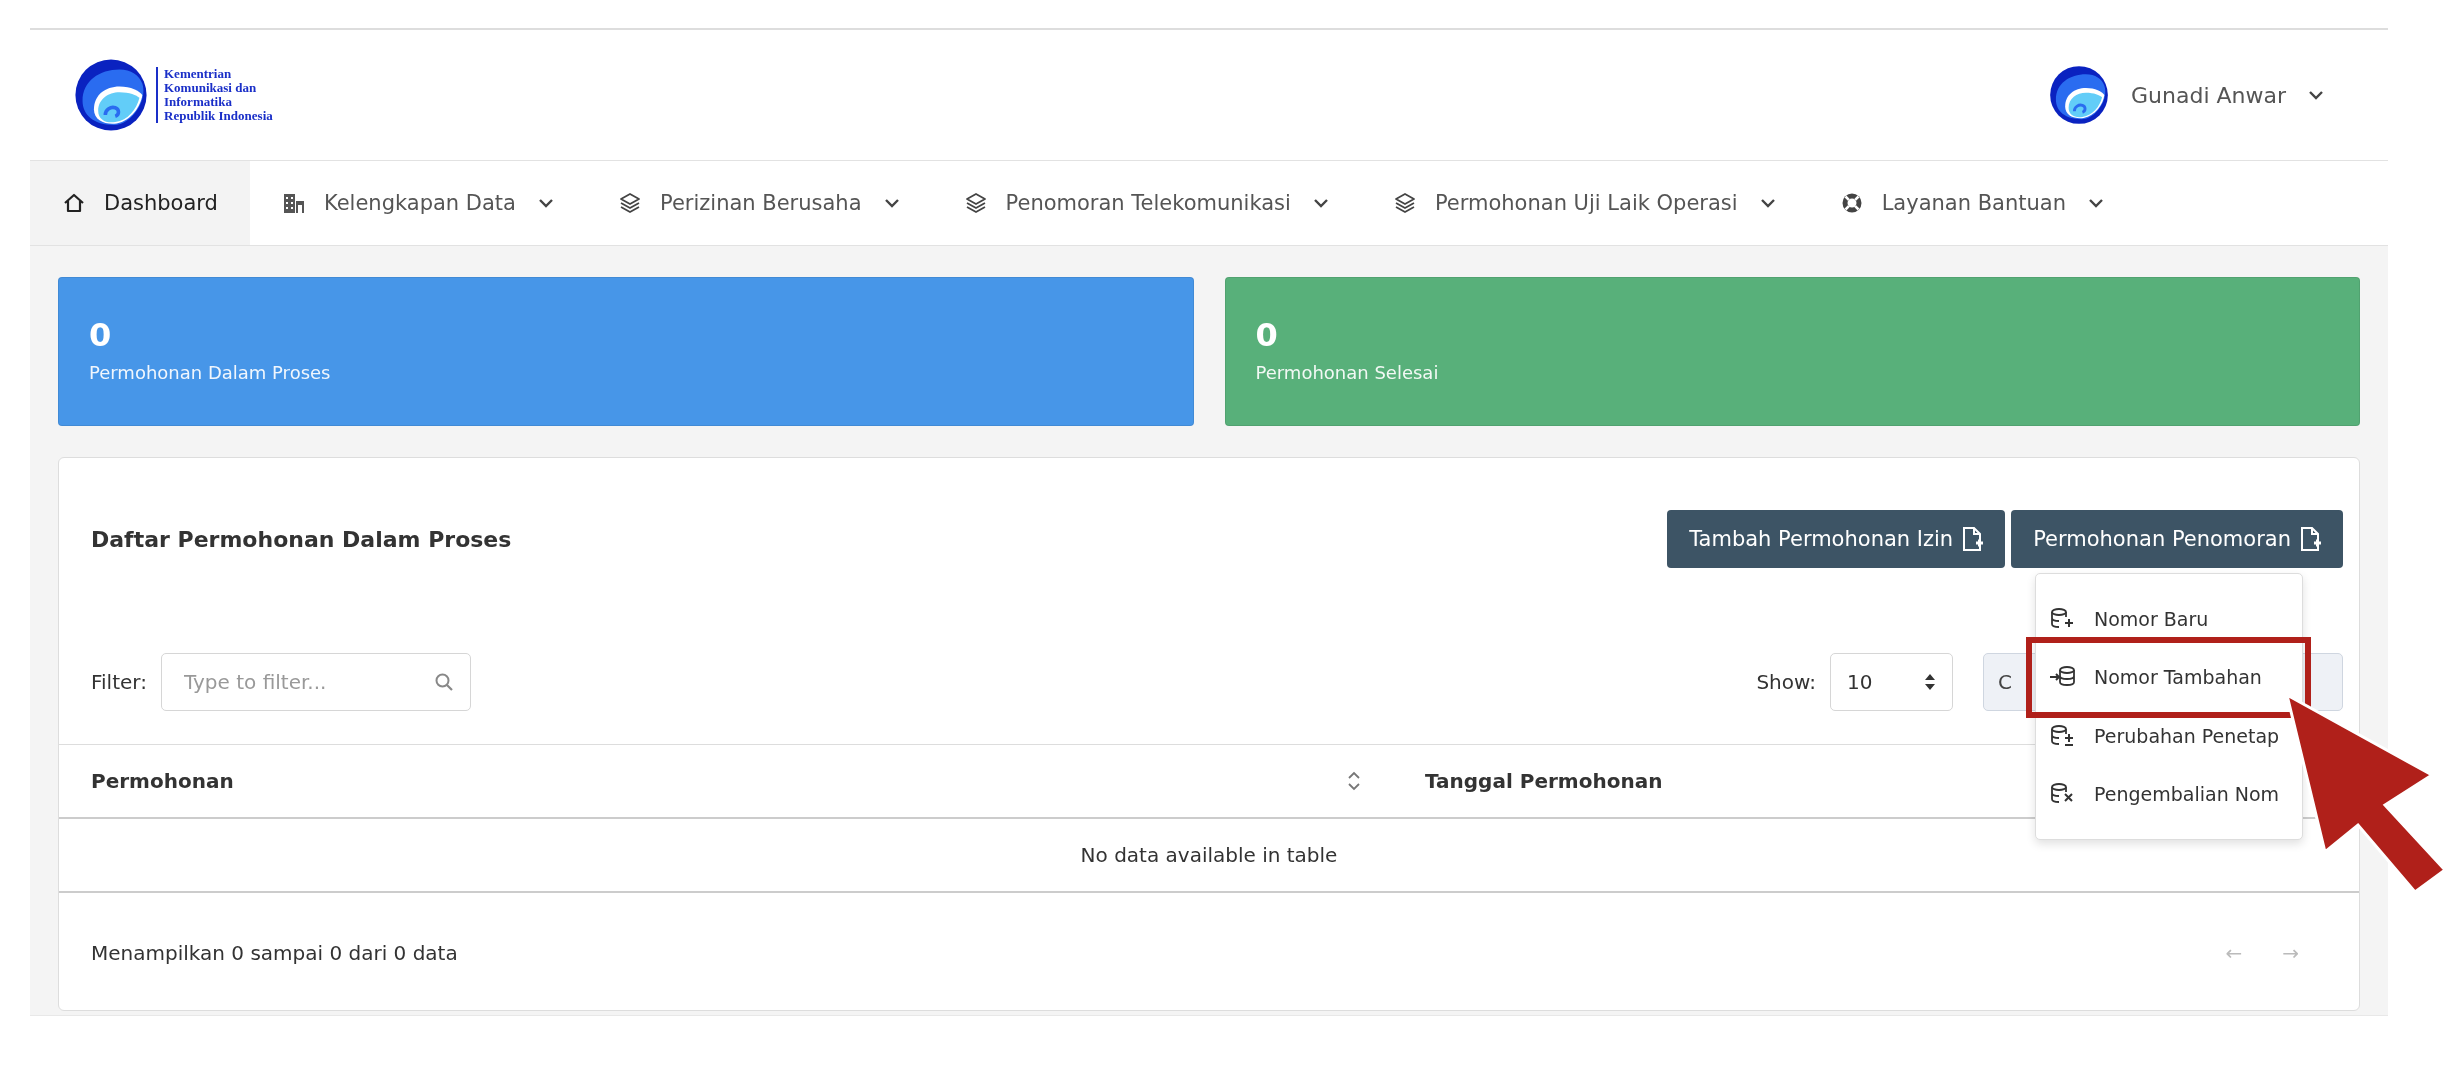  What do you see at coordinates (2123, 619) in the screenshot?
I see `menu-item: Nomor Baru` at bounding box center [2123, 619].